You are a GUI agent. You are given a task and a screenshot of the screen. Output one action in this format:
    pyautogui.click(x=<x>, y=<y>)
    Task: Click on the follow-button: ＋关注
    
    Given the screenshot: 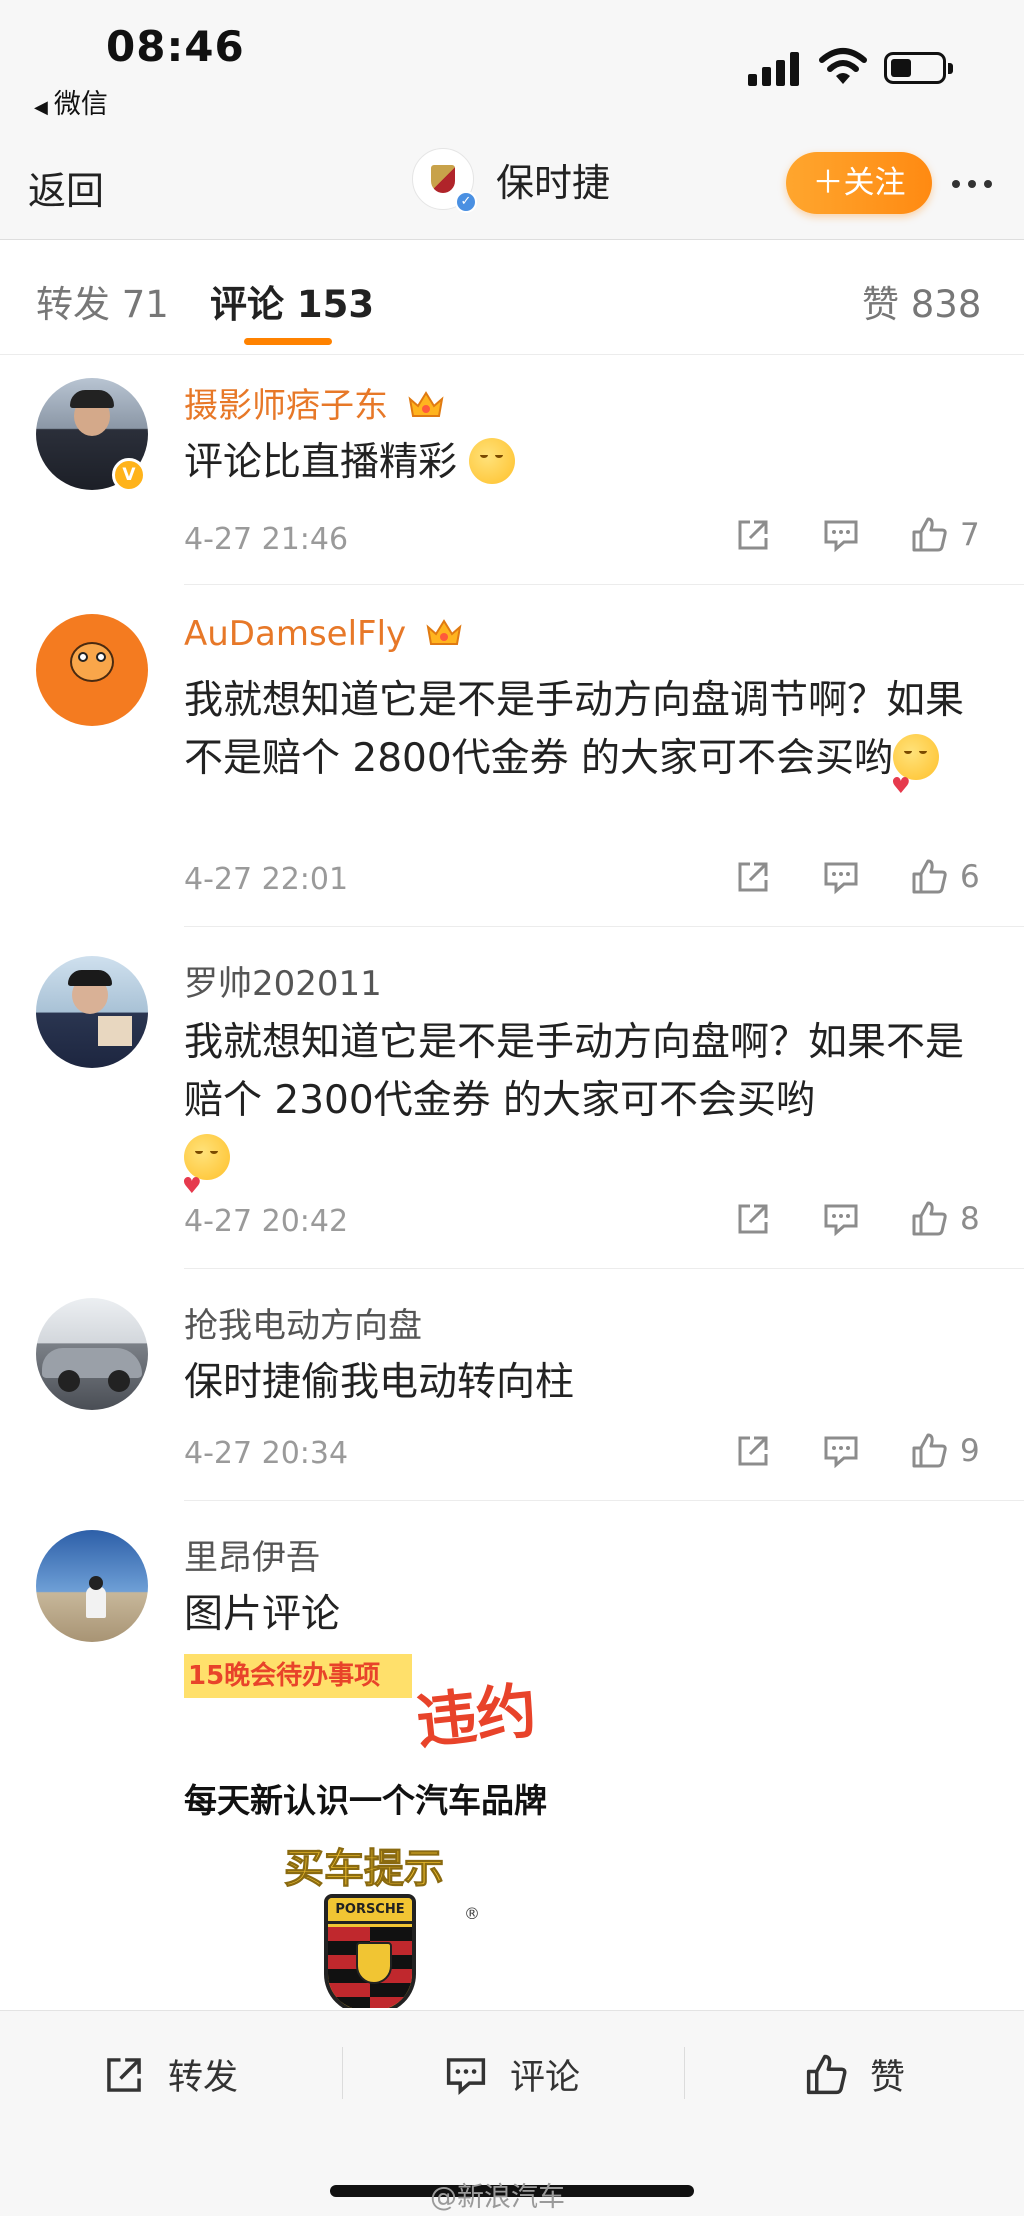 What is the action you would take?
    pyautogui.click(x=859, y=183)
    